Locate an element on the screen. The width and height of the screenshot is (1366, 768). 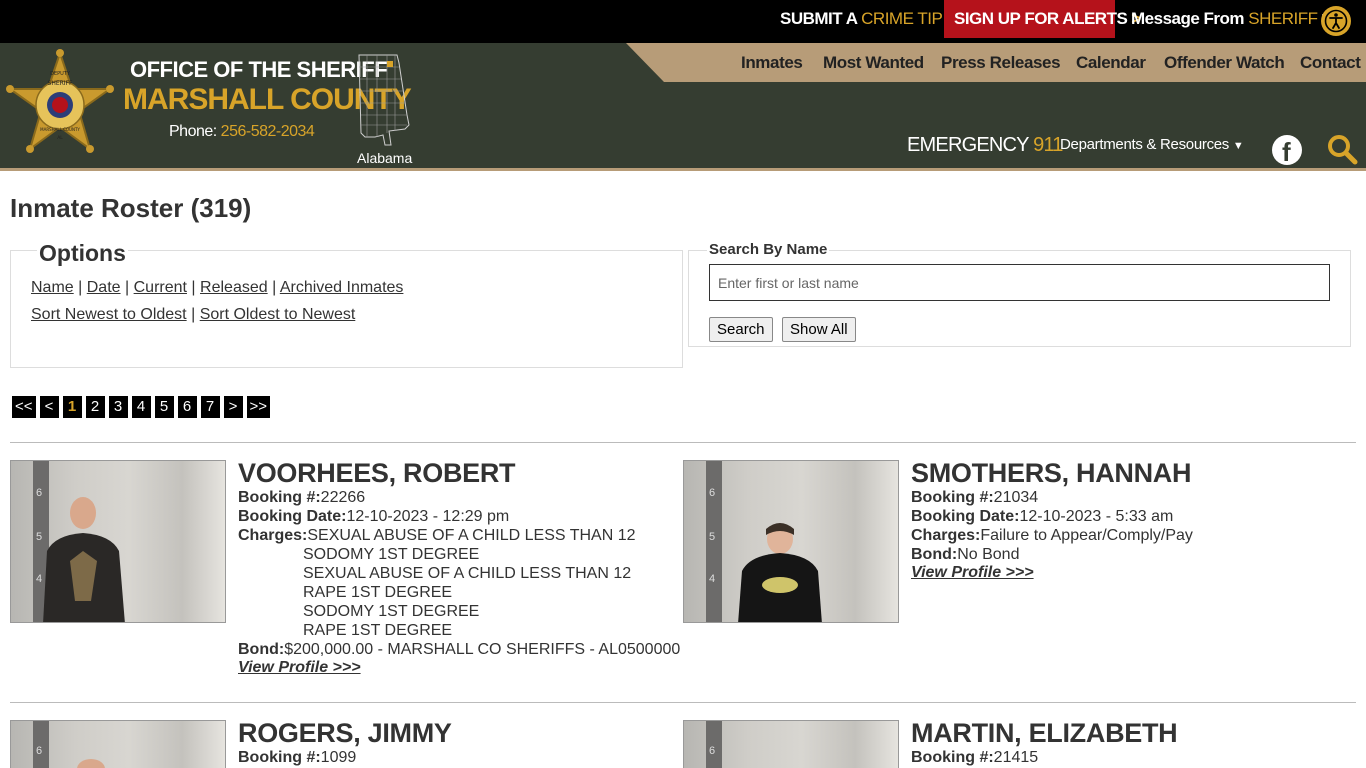
search-icon is located at coordinates (1342, 149).